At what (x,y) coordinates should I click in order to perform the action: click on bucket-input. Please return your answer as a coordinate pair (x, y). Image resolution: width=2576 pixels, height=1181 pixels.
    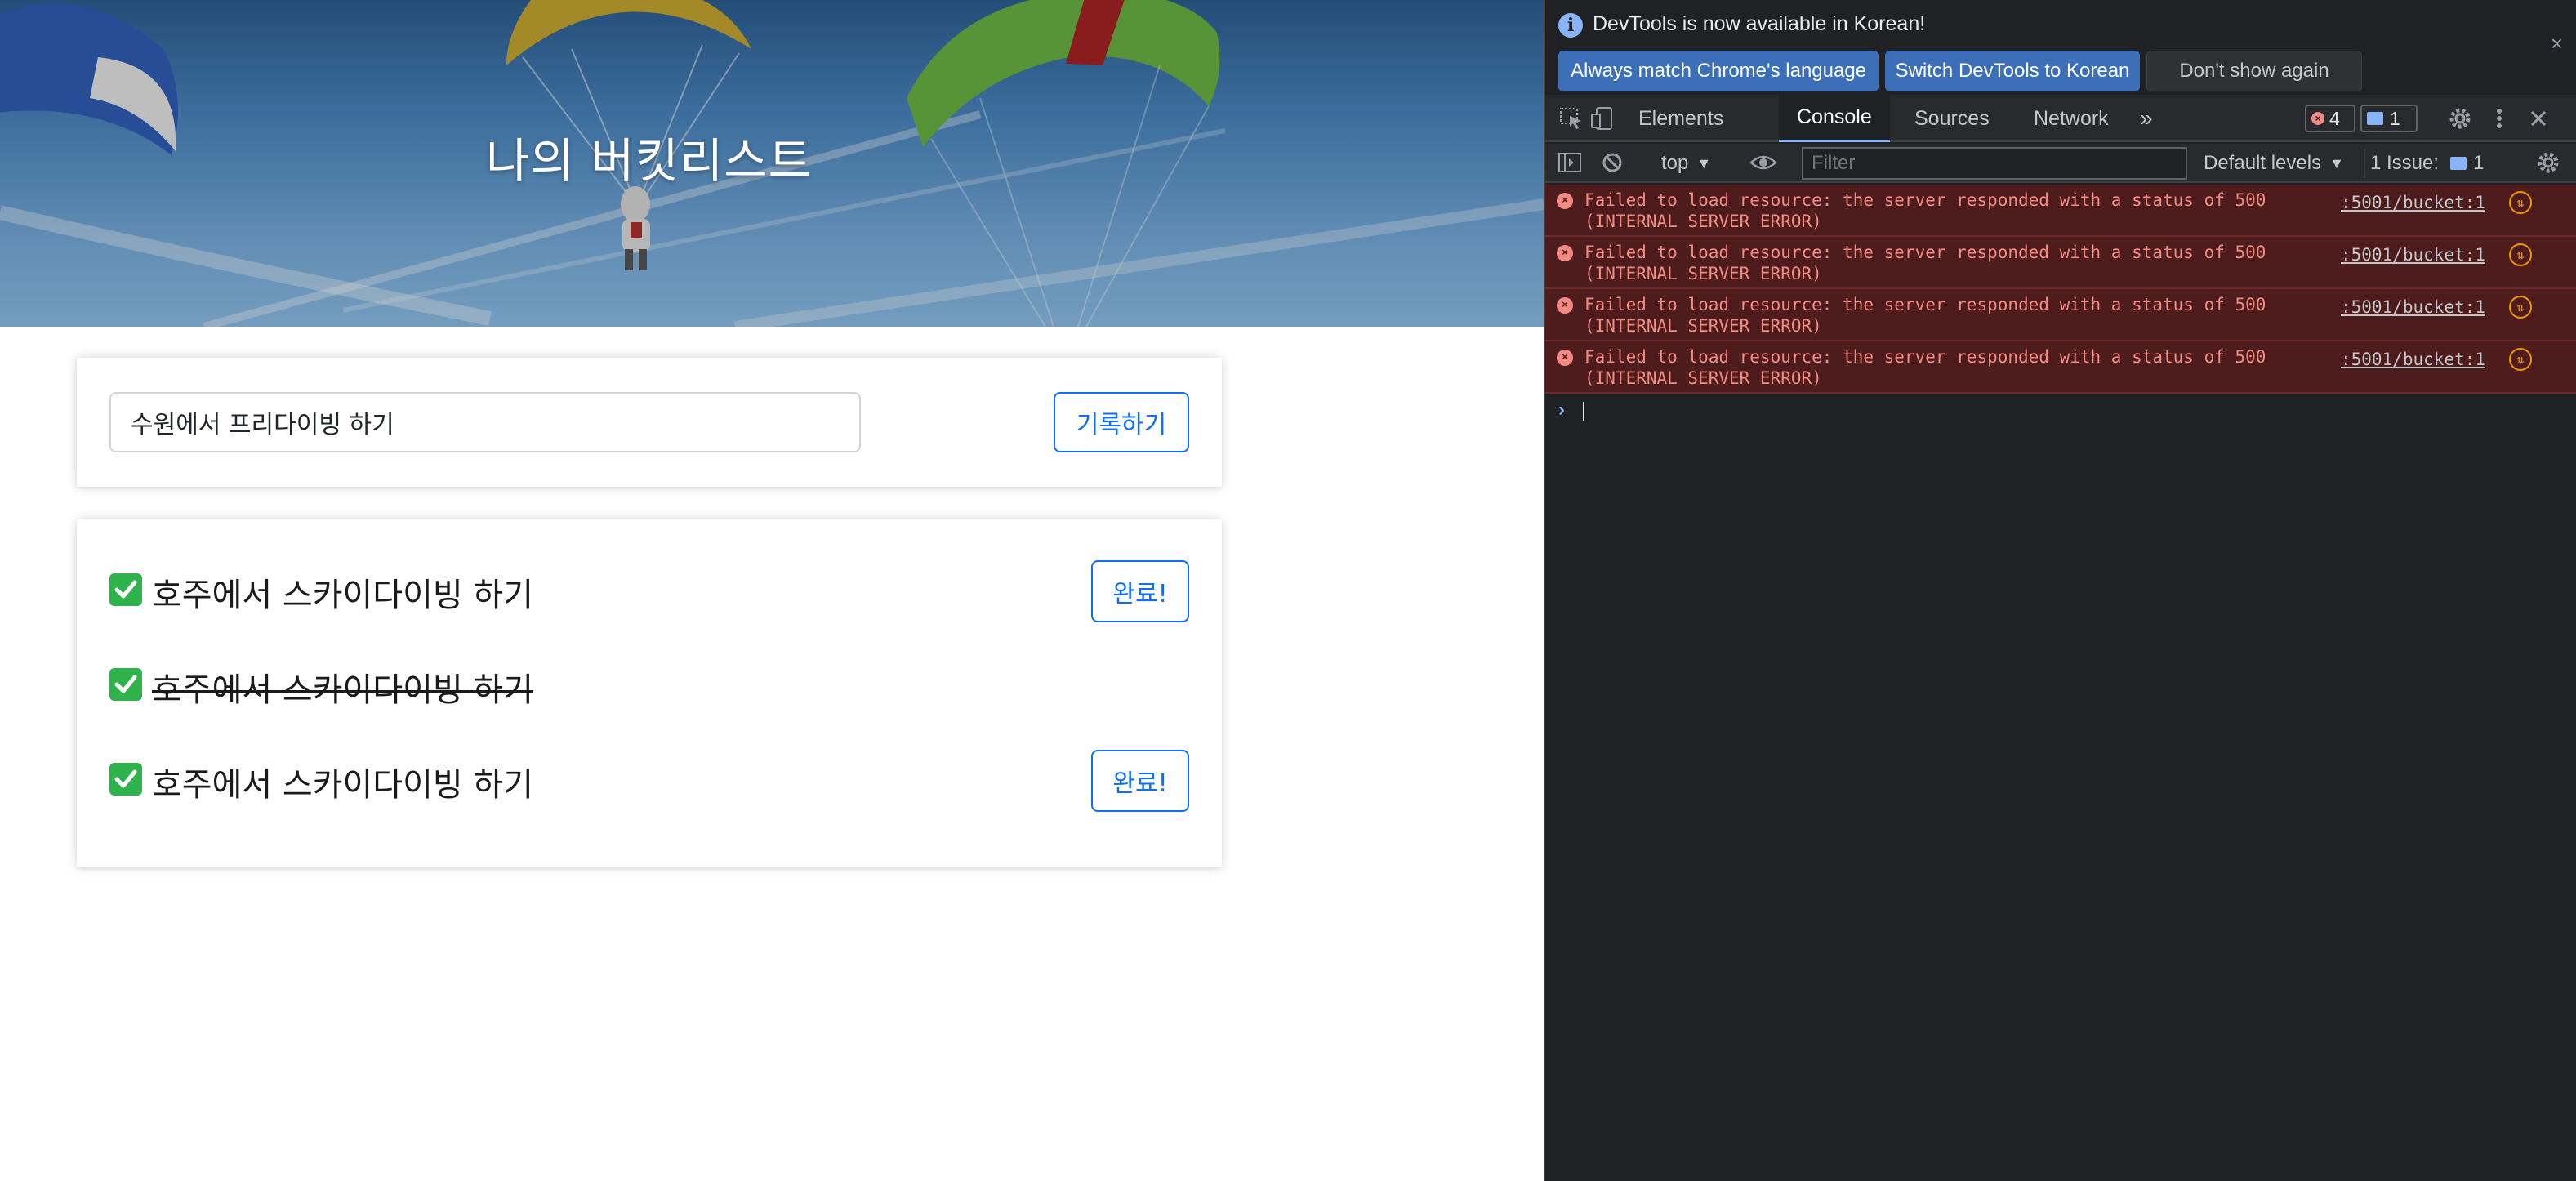
    Looking at the image, I should click on (485, 422).